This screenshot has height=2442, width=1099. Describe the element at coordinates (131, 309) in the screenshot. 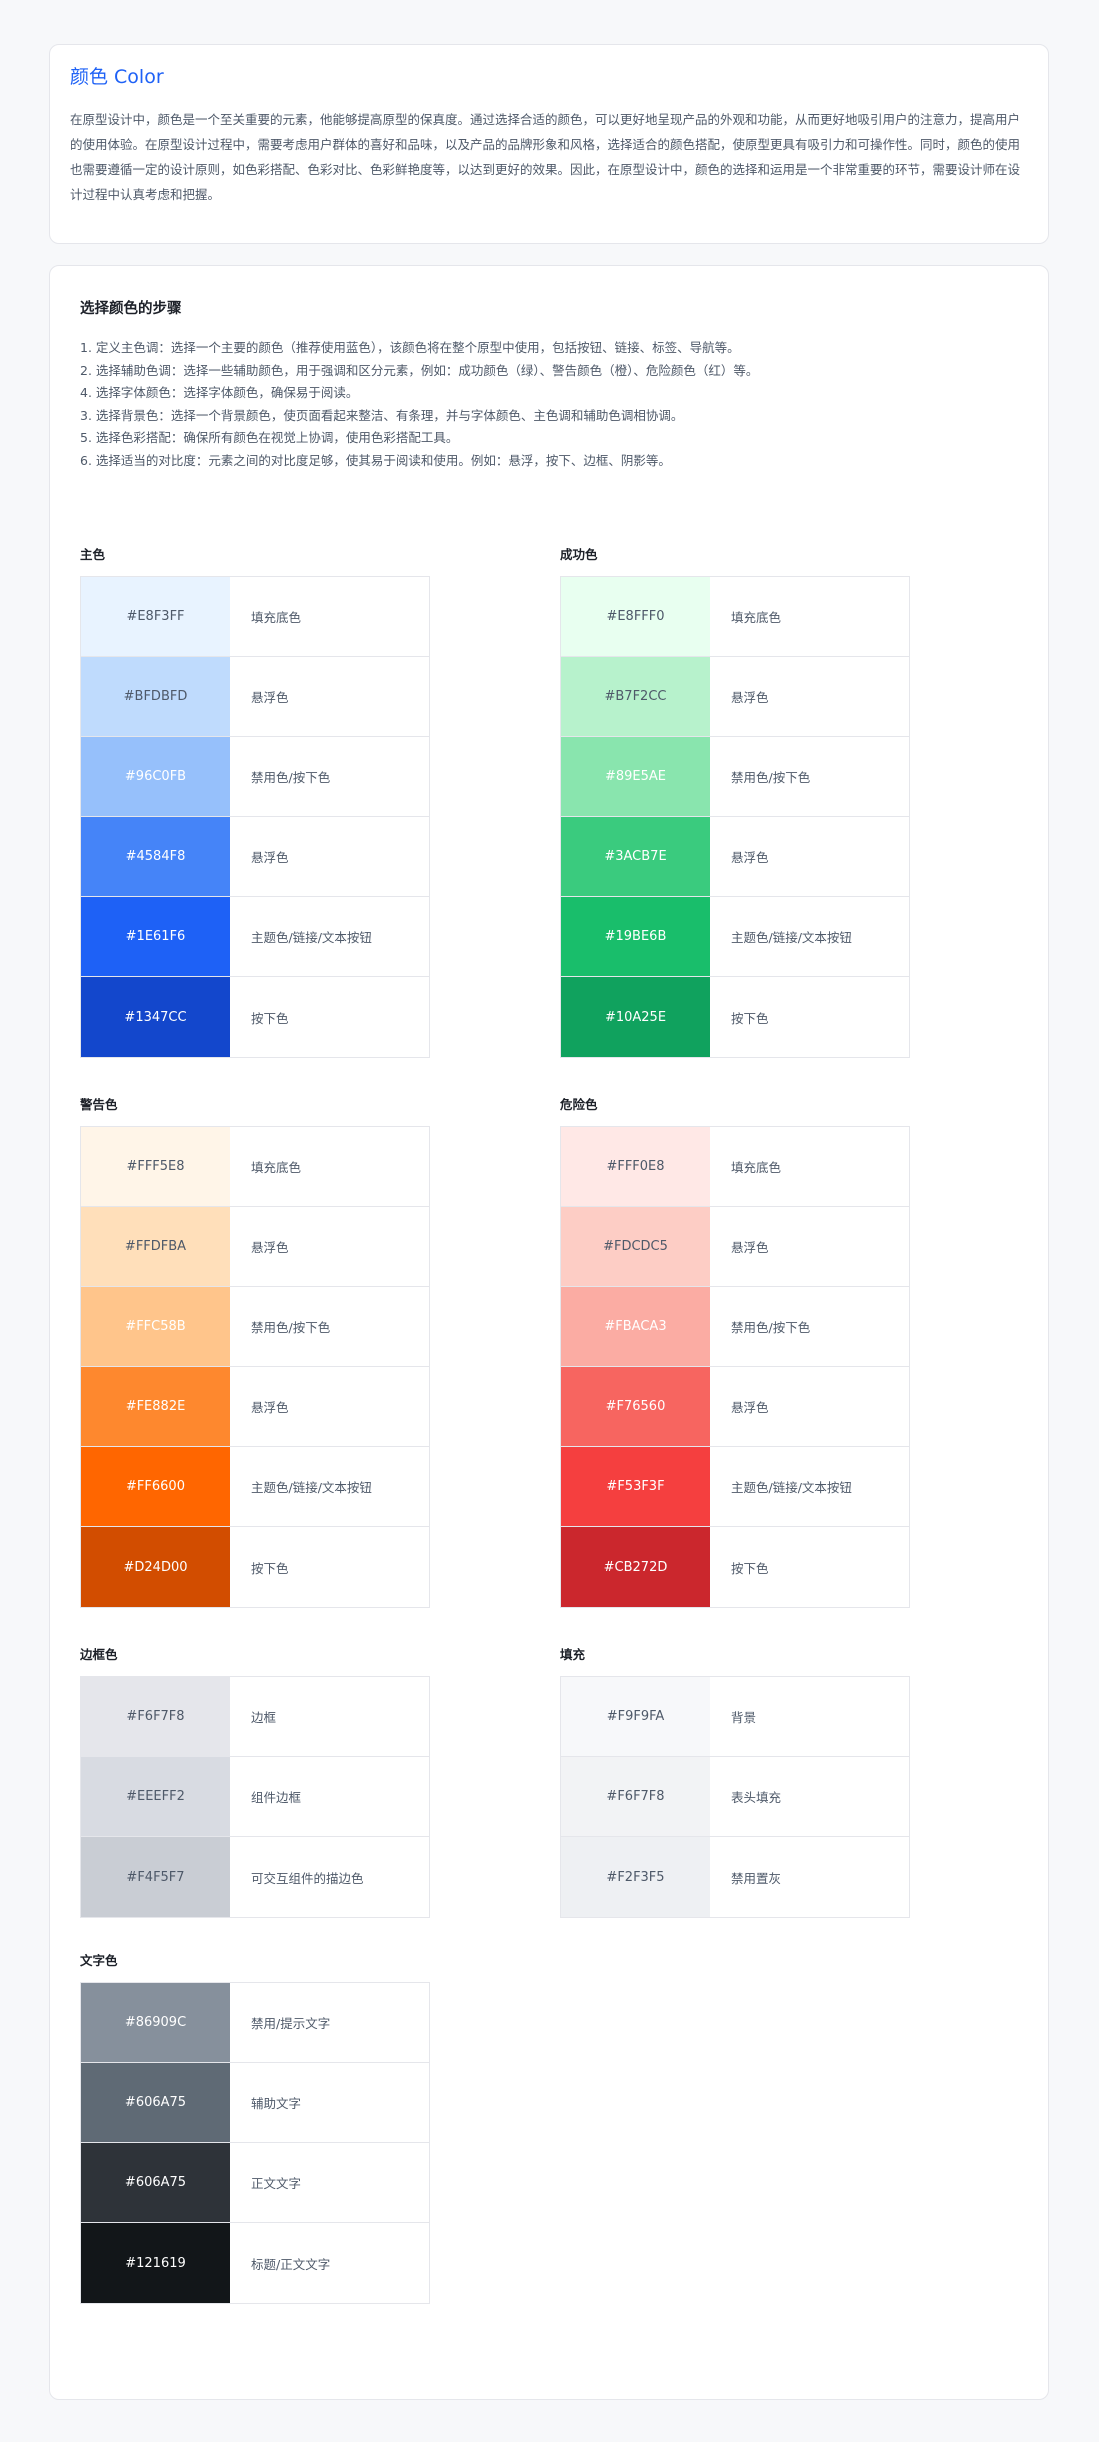

I see `steps-title: 选择颜色的步骤` at that location.